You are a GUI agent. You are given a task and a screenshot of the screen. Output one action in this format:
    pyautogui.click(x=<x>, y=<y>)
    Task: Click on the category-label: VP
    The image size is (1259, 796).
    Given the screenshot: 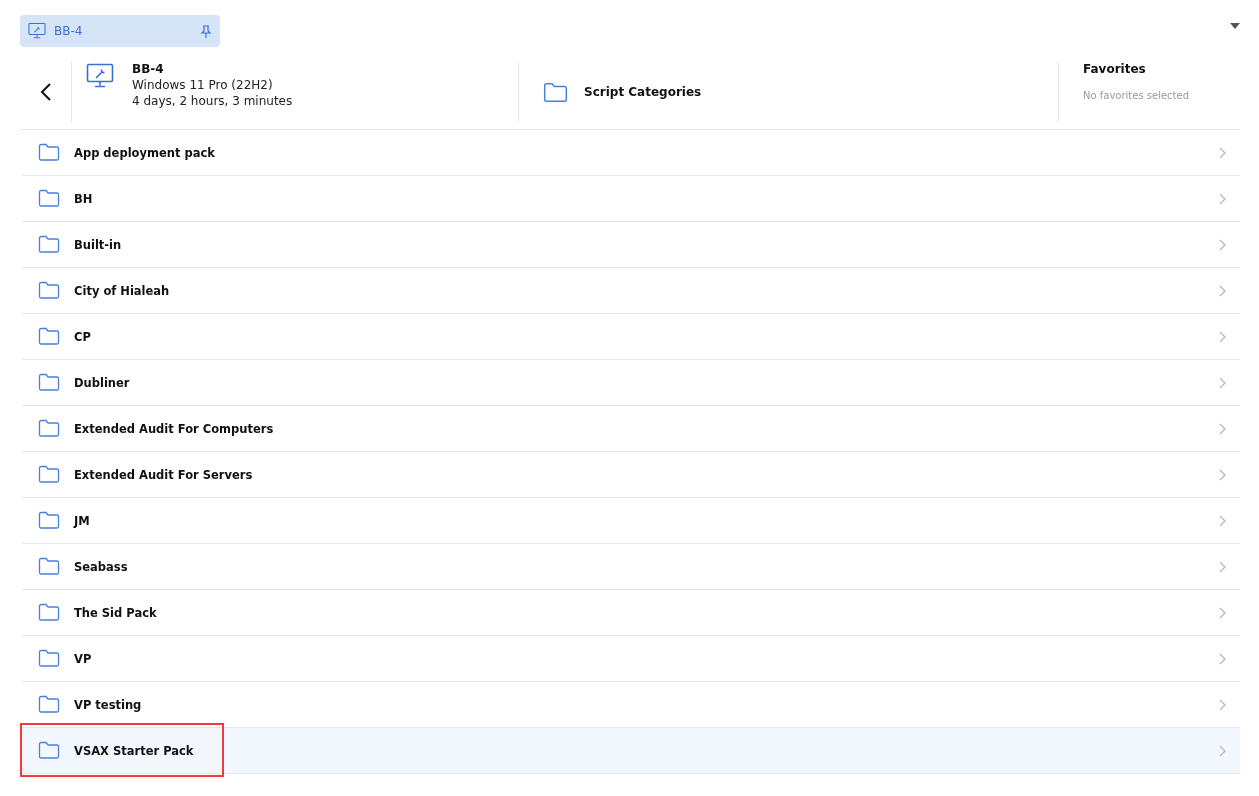 What is the action you would take?
    pyautogui.click(x=83, y=658)
    